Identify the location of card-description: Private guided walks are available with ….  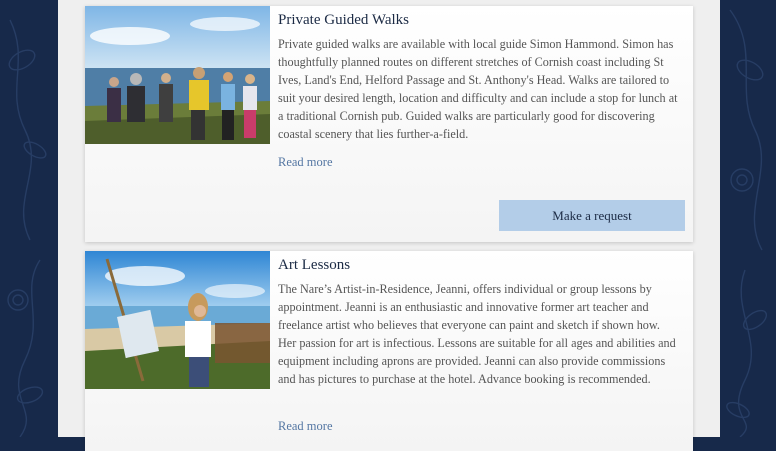
(478, 89).